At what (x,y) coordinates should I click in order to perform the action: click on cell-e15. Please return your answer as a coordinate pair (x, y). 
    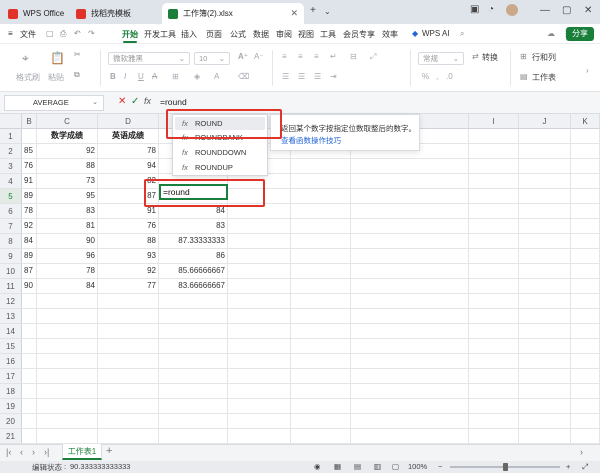
    Looking at the image, I should click on (193, 346).